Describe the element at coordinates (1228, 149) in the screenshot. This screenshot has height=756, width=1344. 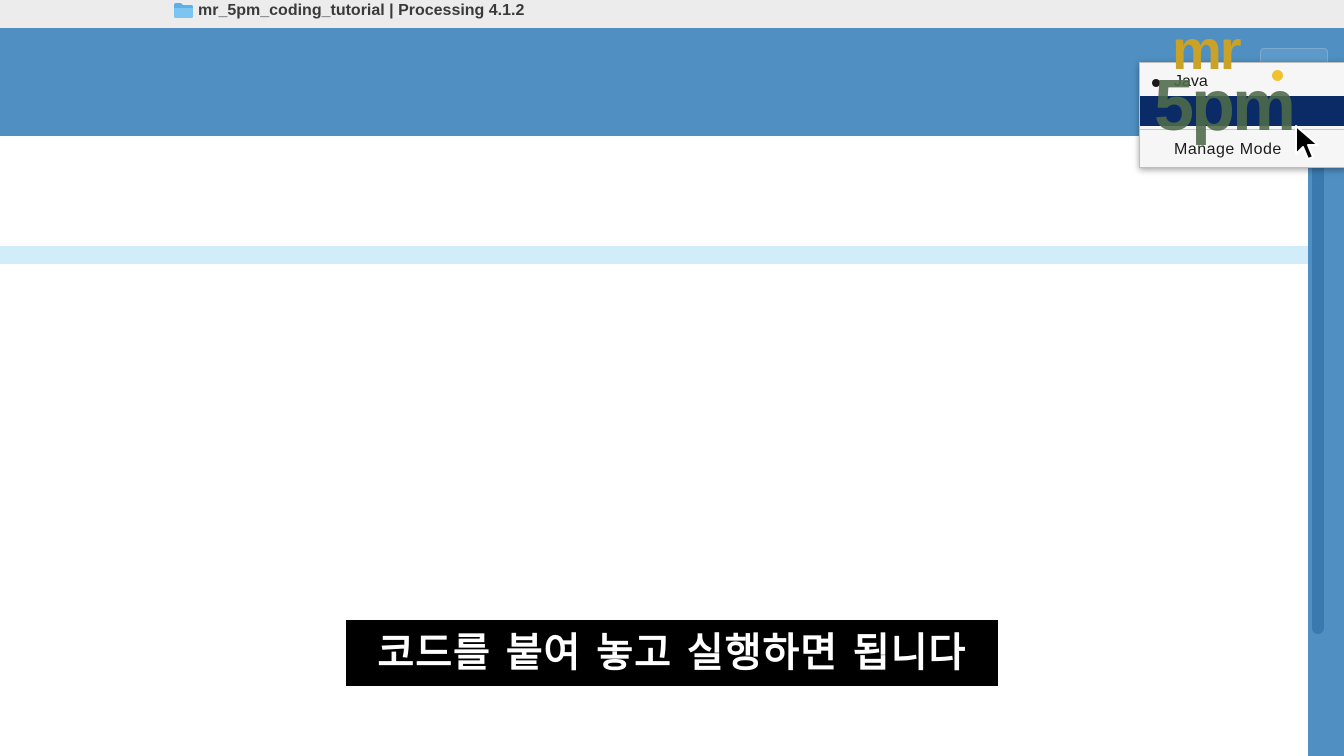
I see `menu-item-manage-label: Manage Mode` at that location.